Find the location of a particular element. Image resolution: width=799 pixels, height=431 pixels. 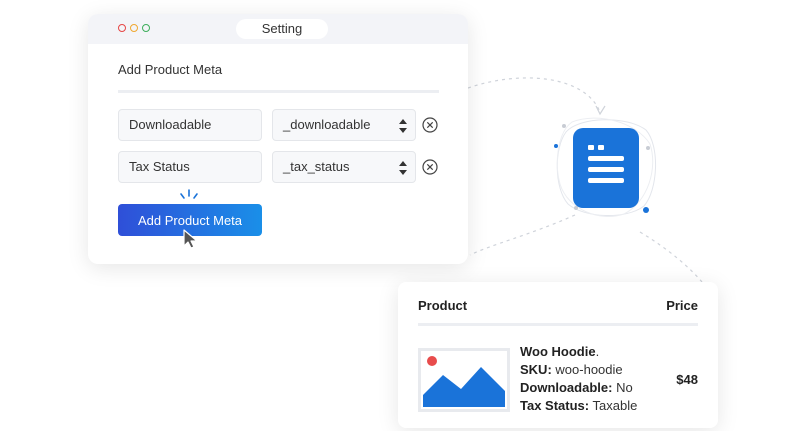

sku-value: woo-hoodie is located at coordinates (589, 369).